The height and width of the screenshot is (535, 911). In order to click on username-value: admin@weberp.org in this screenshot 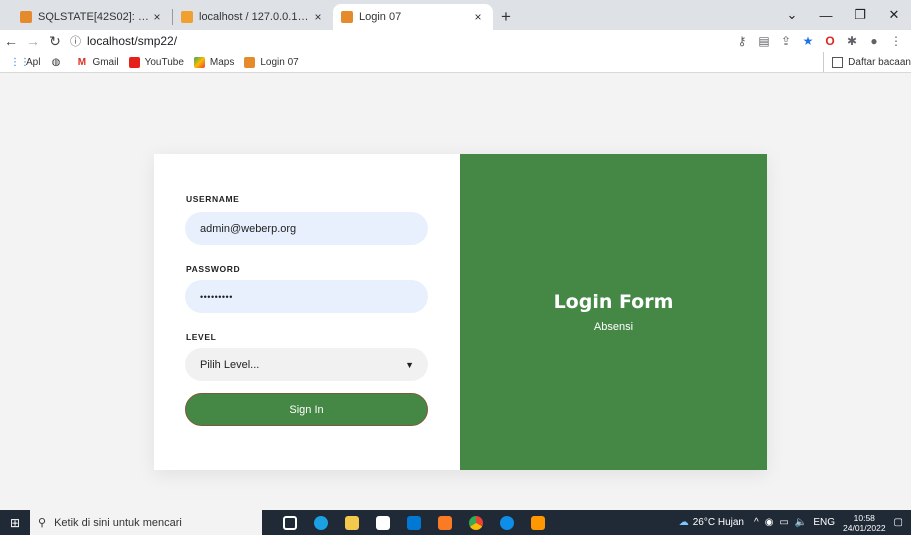, I will do `click(248, 228)`.